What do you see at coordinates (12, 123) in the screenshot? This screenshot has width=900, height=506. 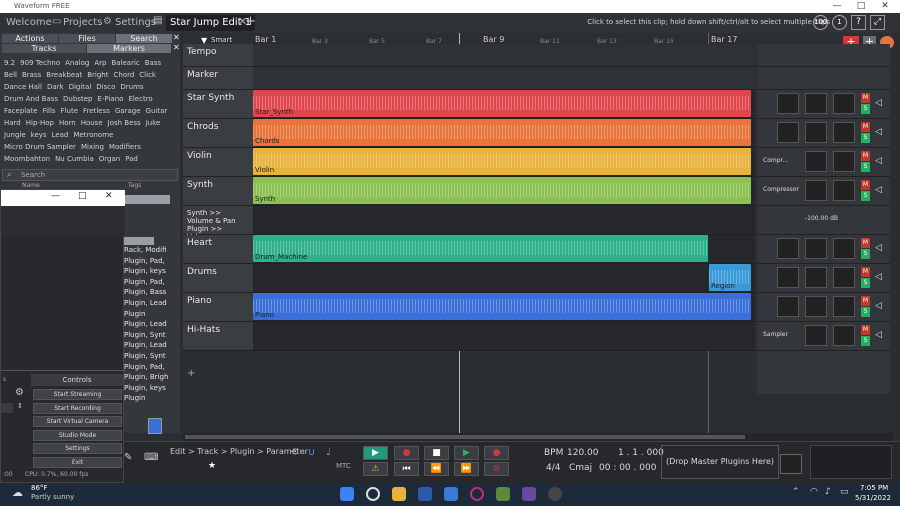 I see `tag-item: Hard` at bounding box center [12, 123].